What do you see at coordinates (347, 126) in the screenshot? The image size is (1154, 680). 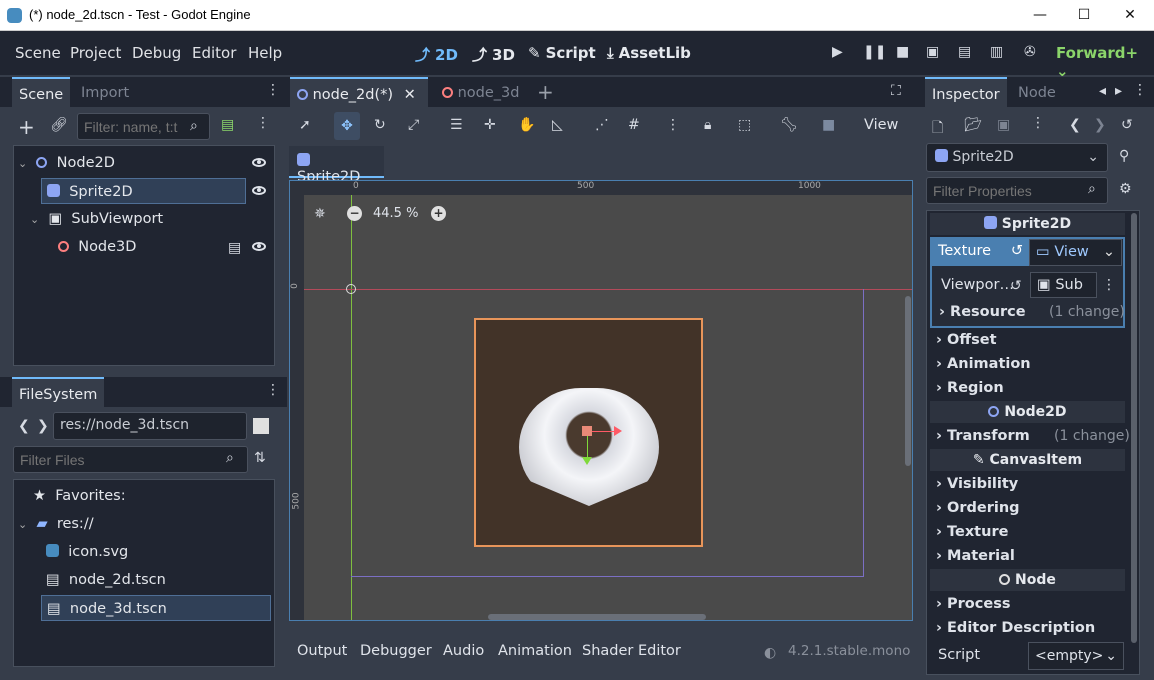 I see `move-tool-icon: ✥` at bounding box center [347, 126].